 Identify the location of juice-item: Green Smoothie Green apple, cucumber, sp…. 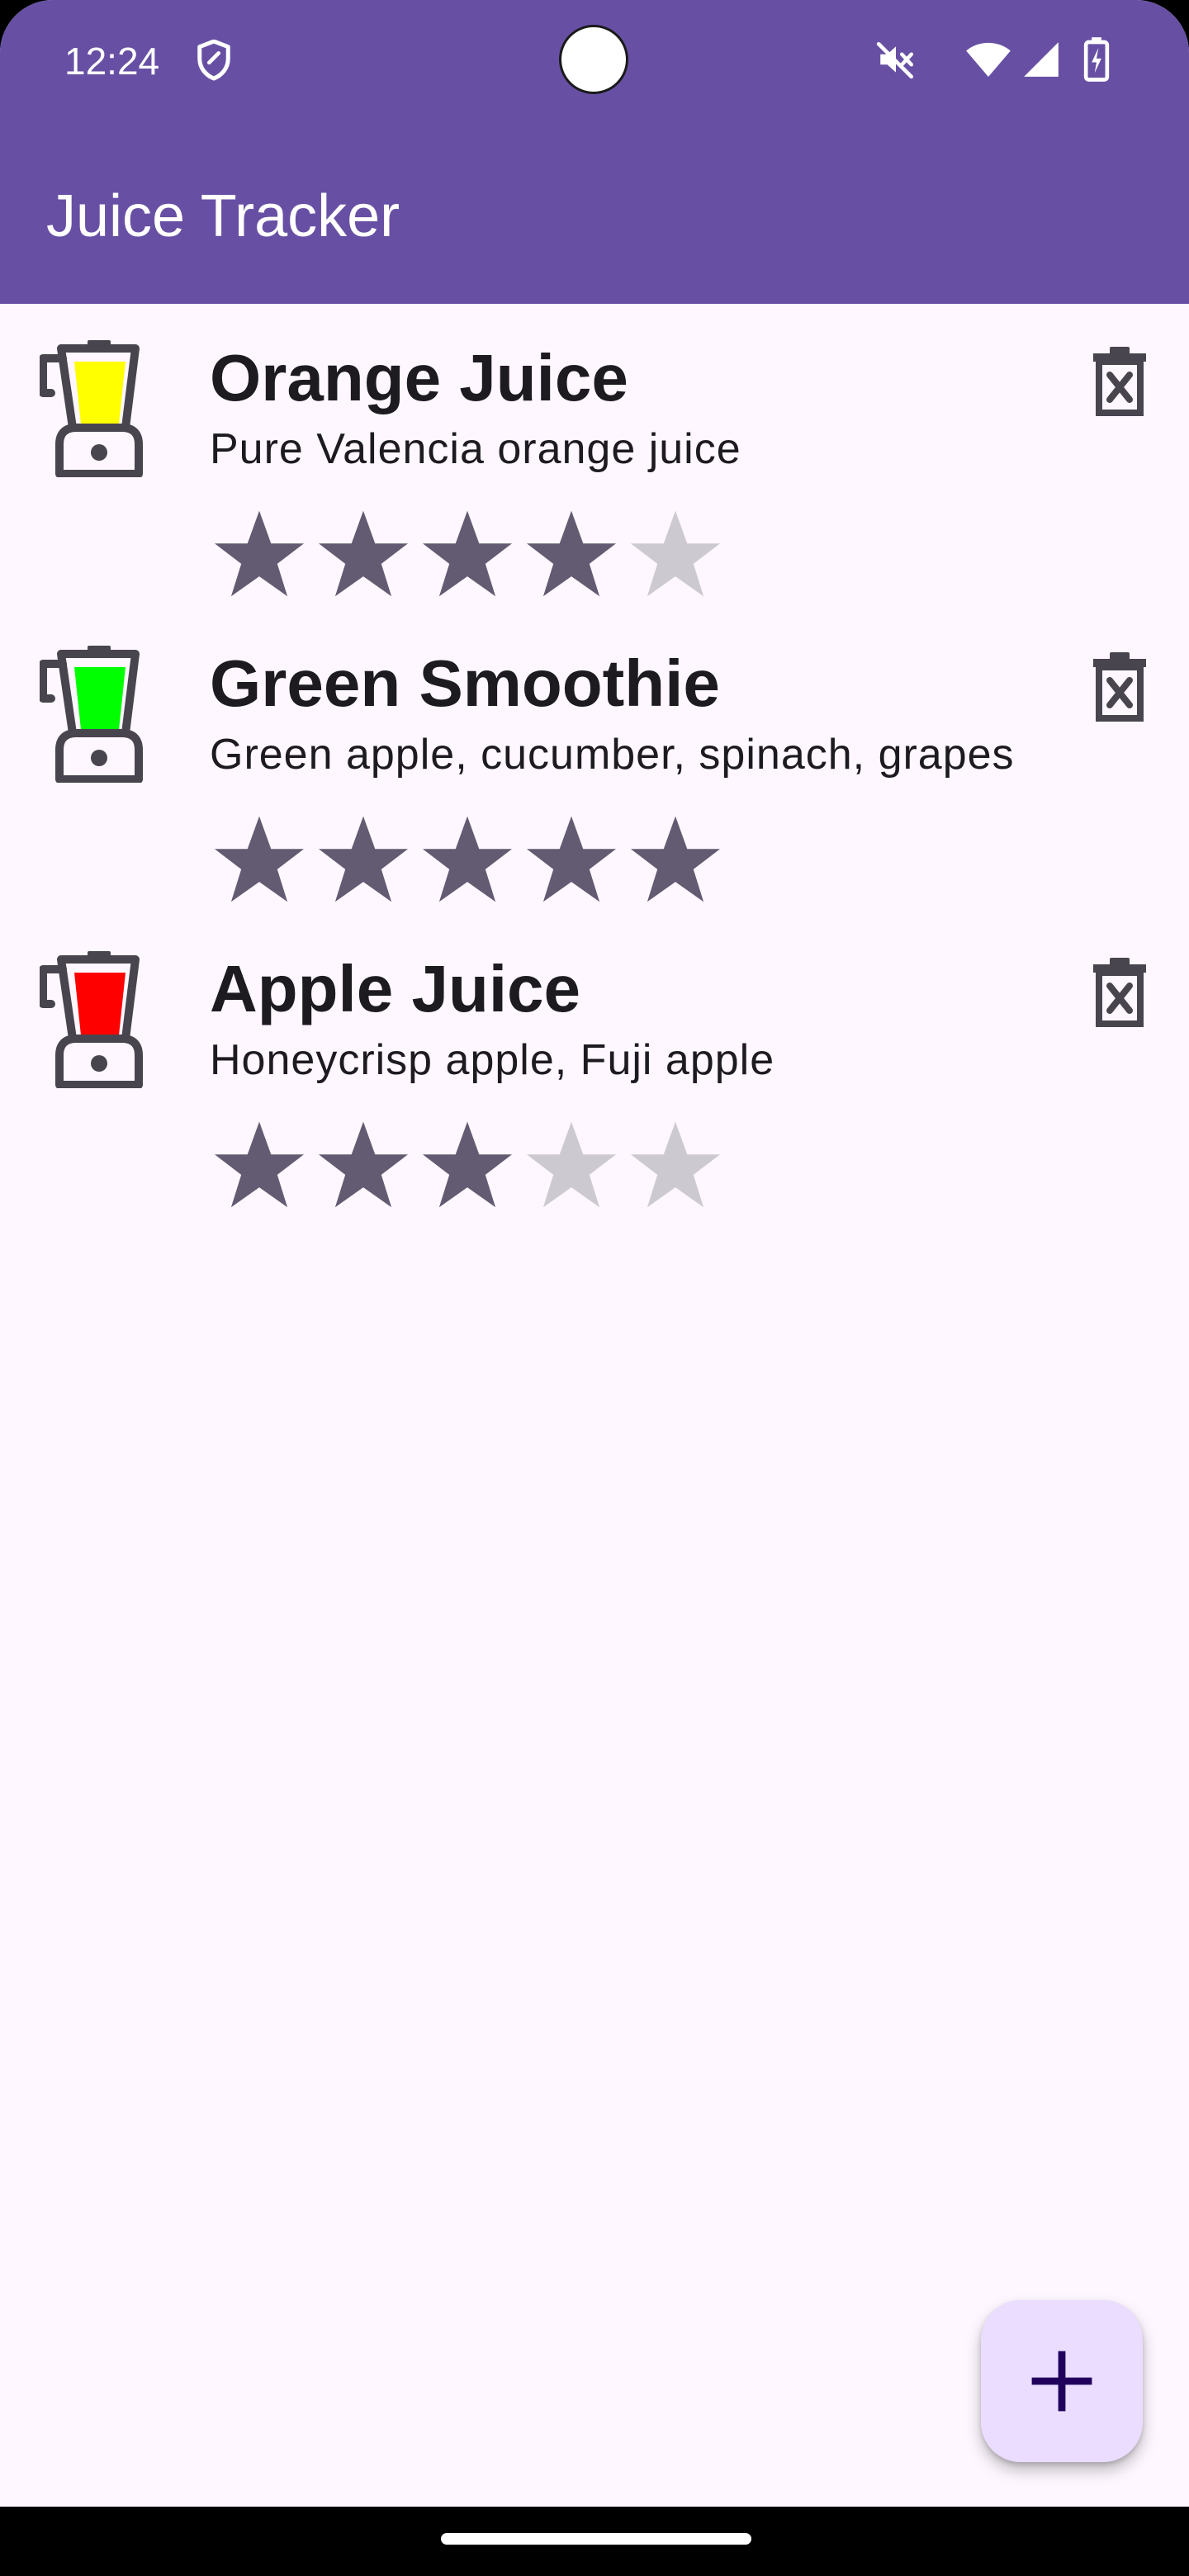
(594, 762).